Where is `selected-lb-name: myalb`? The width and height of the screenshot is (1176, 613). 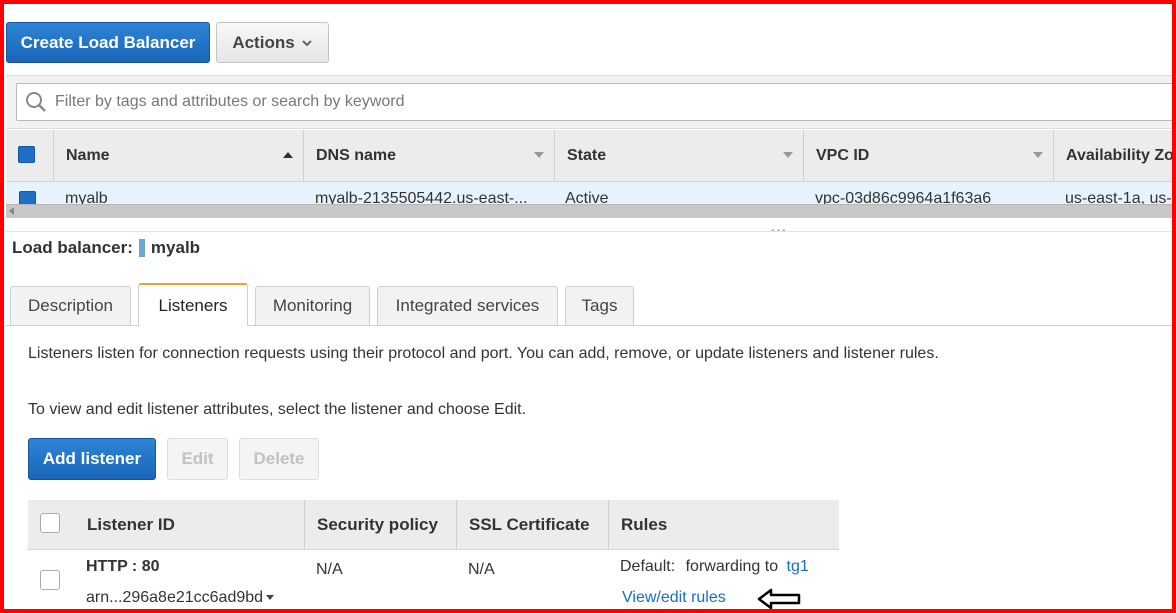
selected-lb-name: myalb is located at coordinates (175, 247).